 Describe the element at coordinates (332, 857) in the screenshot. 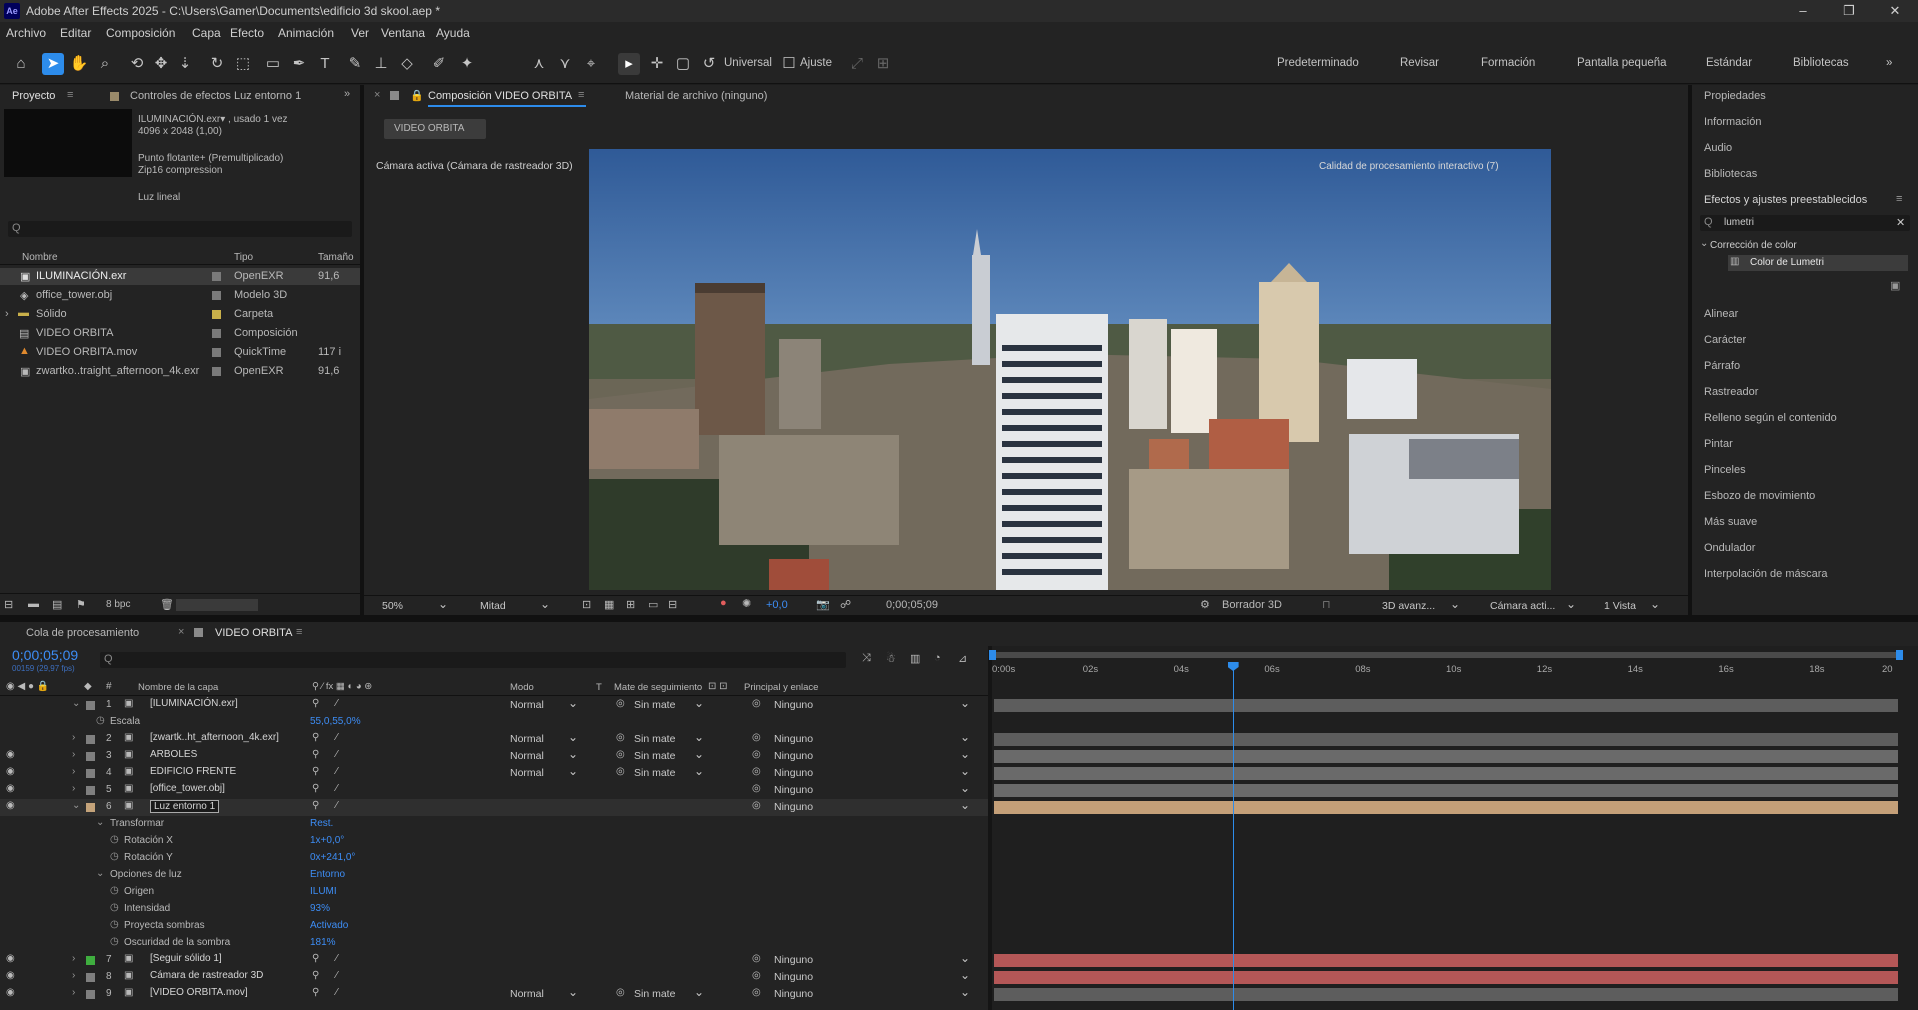

I see `property-value: 0x+241,0°` at that location.